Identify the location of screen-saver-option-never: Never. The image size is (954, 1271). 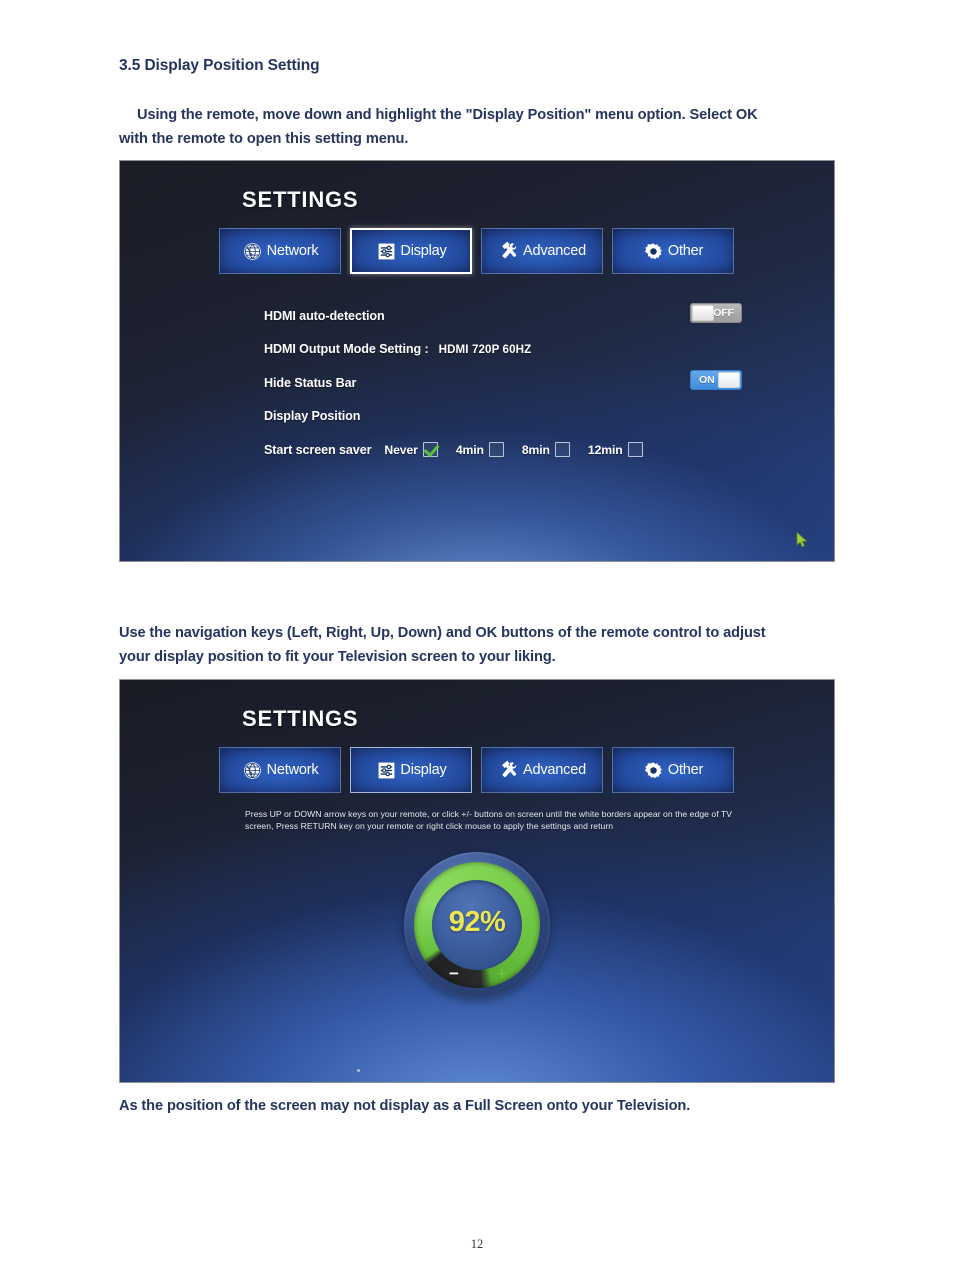
(411, 450).